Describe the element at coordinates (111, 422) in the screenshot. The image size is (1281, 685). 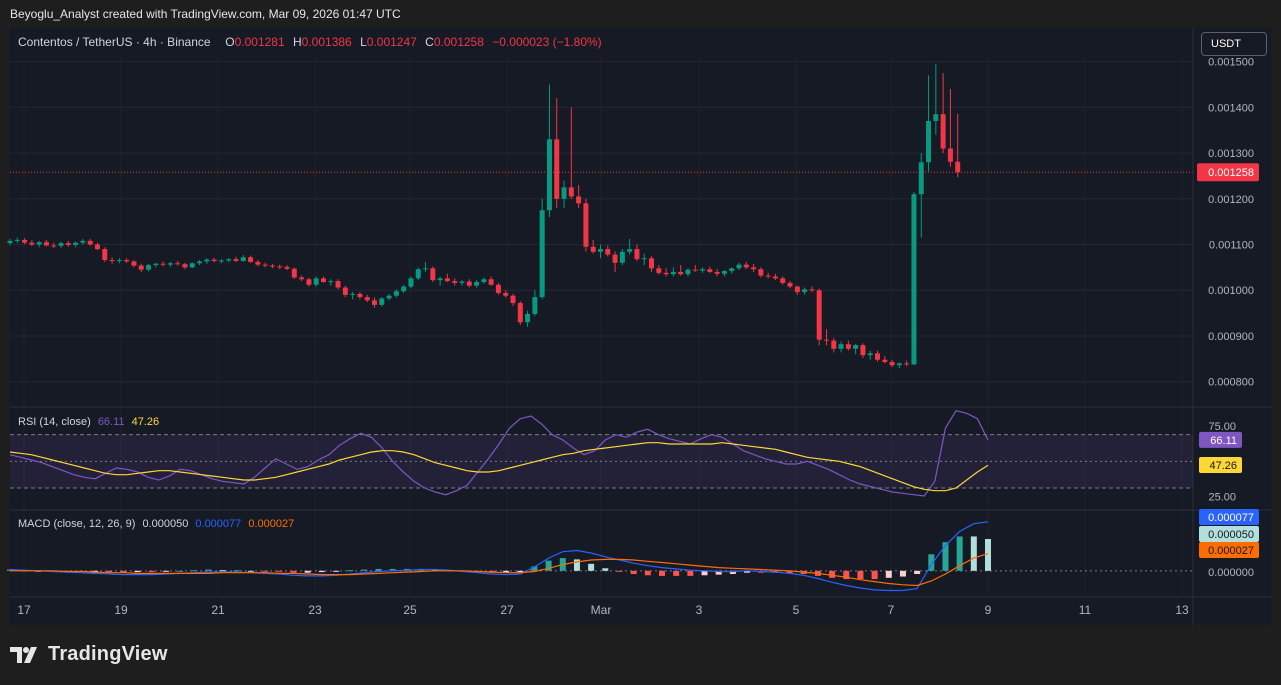
I see `rsi-value: 66.11` at that location.